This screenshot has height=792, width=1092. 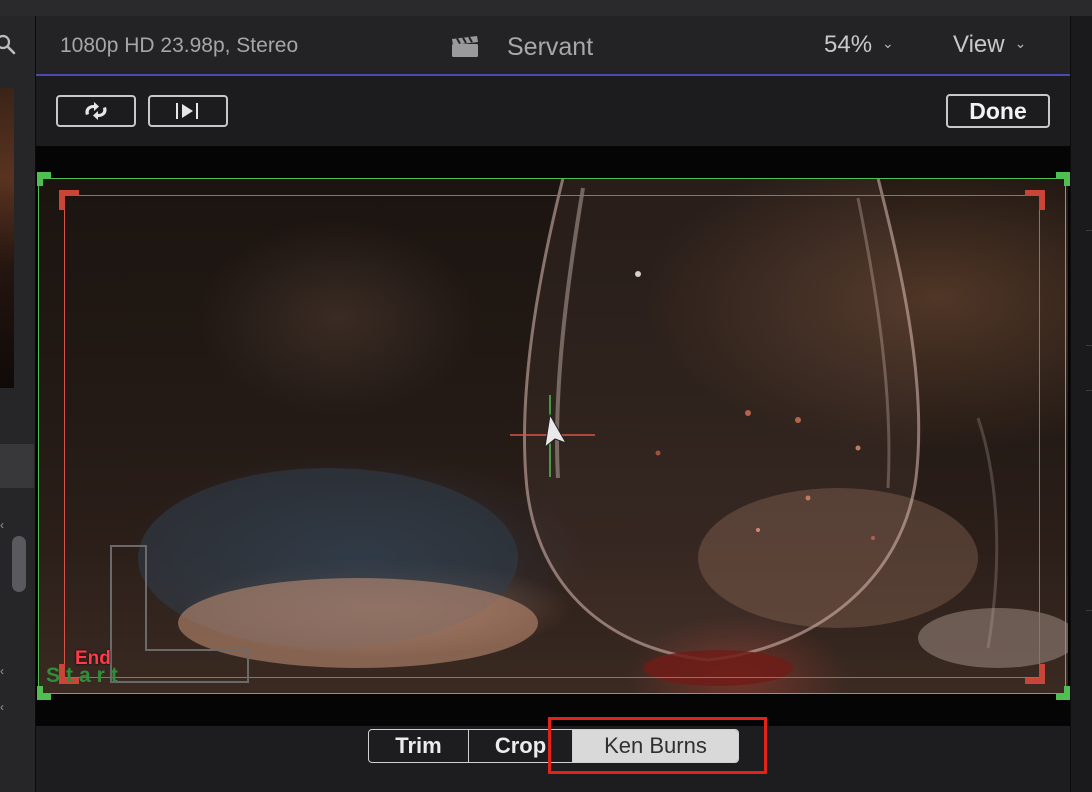 What do you see at coordinates (546, 8) in the screenshot?
I see `window-top-strip` at bounding box center [546, 8].